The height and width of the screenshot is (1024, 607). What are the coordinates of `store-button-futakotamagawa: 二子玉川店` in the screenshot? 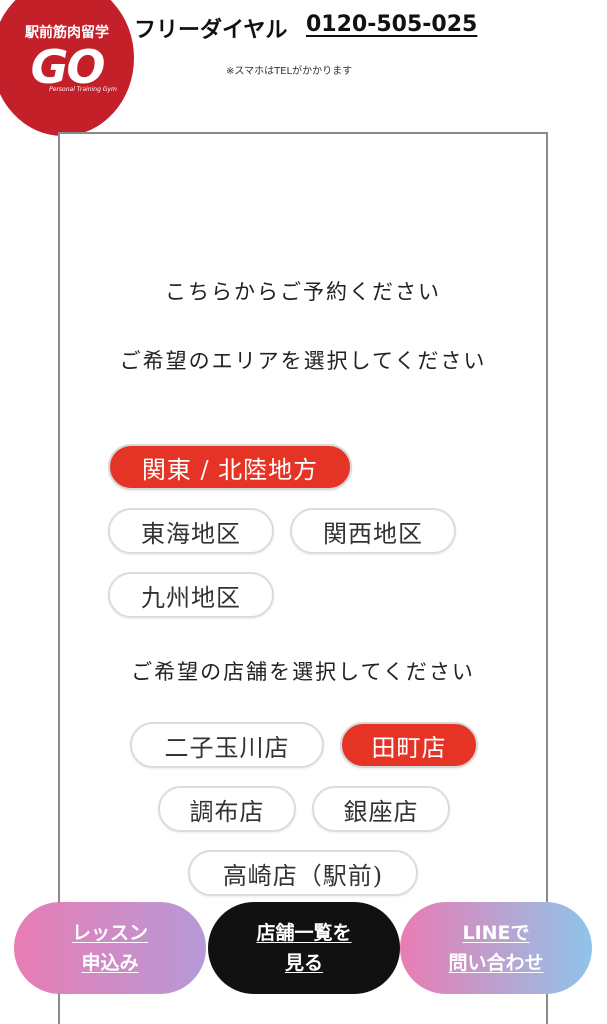 It's located at (227, 745).